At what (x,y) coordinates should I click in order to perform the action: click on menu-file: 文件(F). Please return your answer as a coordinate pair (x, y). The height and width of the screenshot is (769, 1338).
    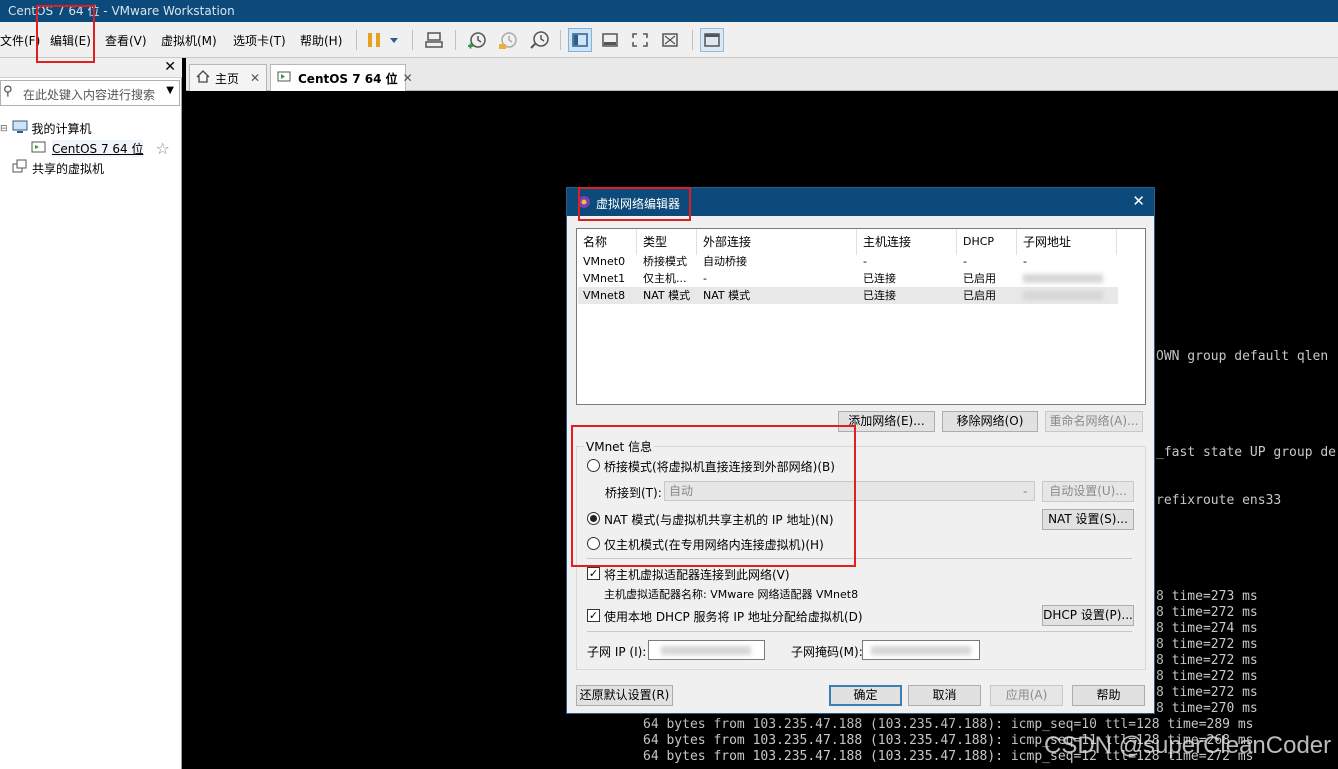
    Looking at the image, I should click on (20, 40).